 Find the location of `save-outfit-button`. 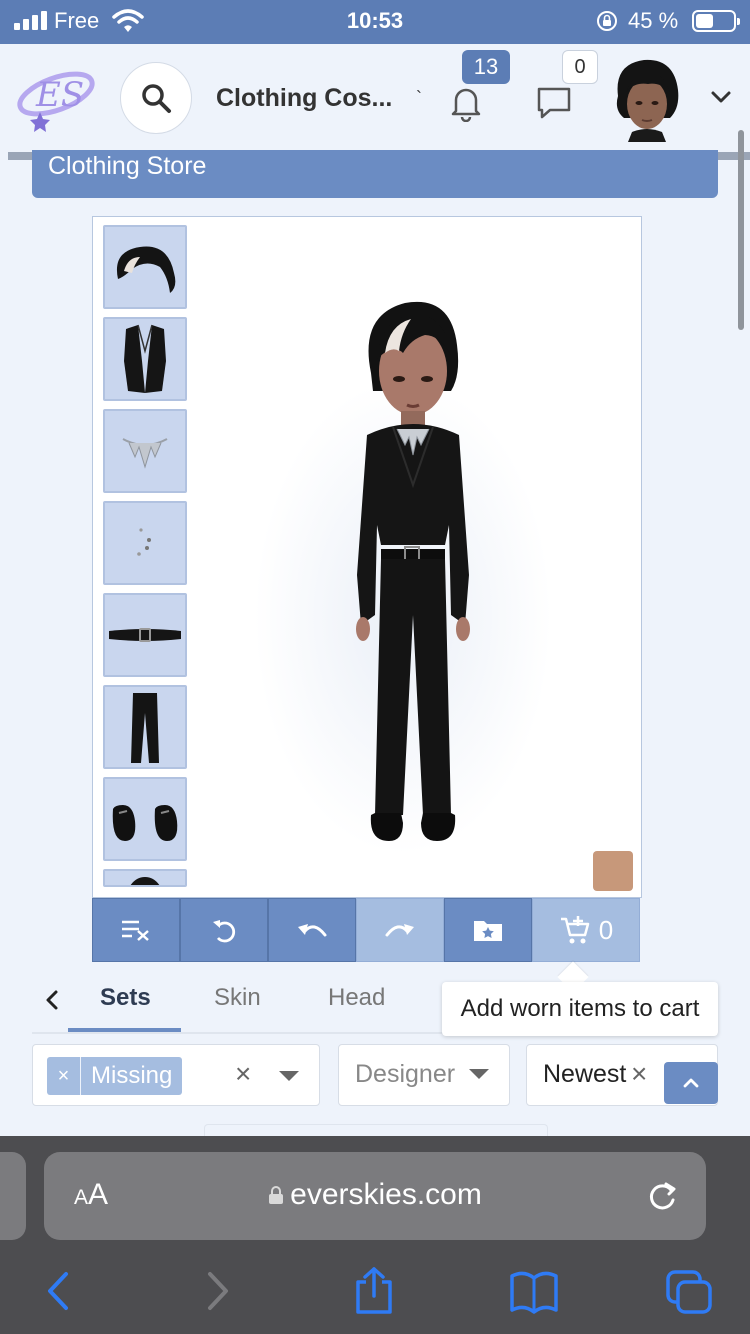

save-outfit-button is located at coordinates (488, 930).